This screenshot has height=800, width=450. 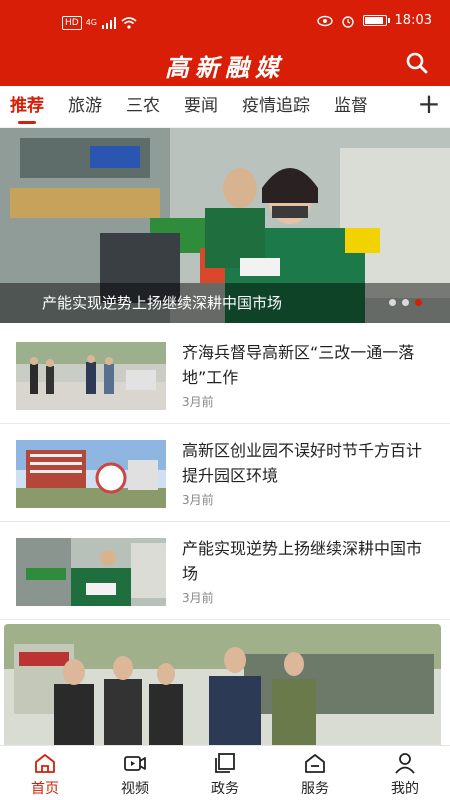 I want to click on battery-icon, so click(x=376, y=20).